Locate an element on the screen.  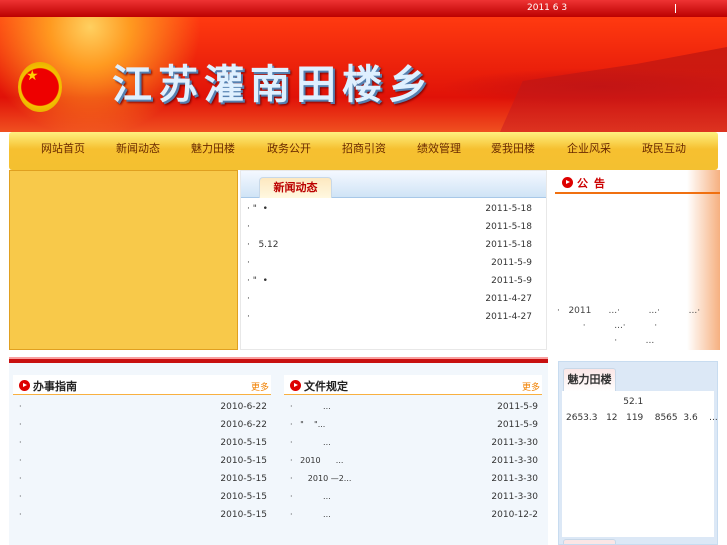
item-title: · 5.12 is located at coordinates (262, 245).